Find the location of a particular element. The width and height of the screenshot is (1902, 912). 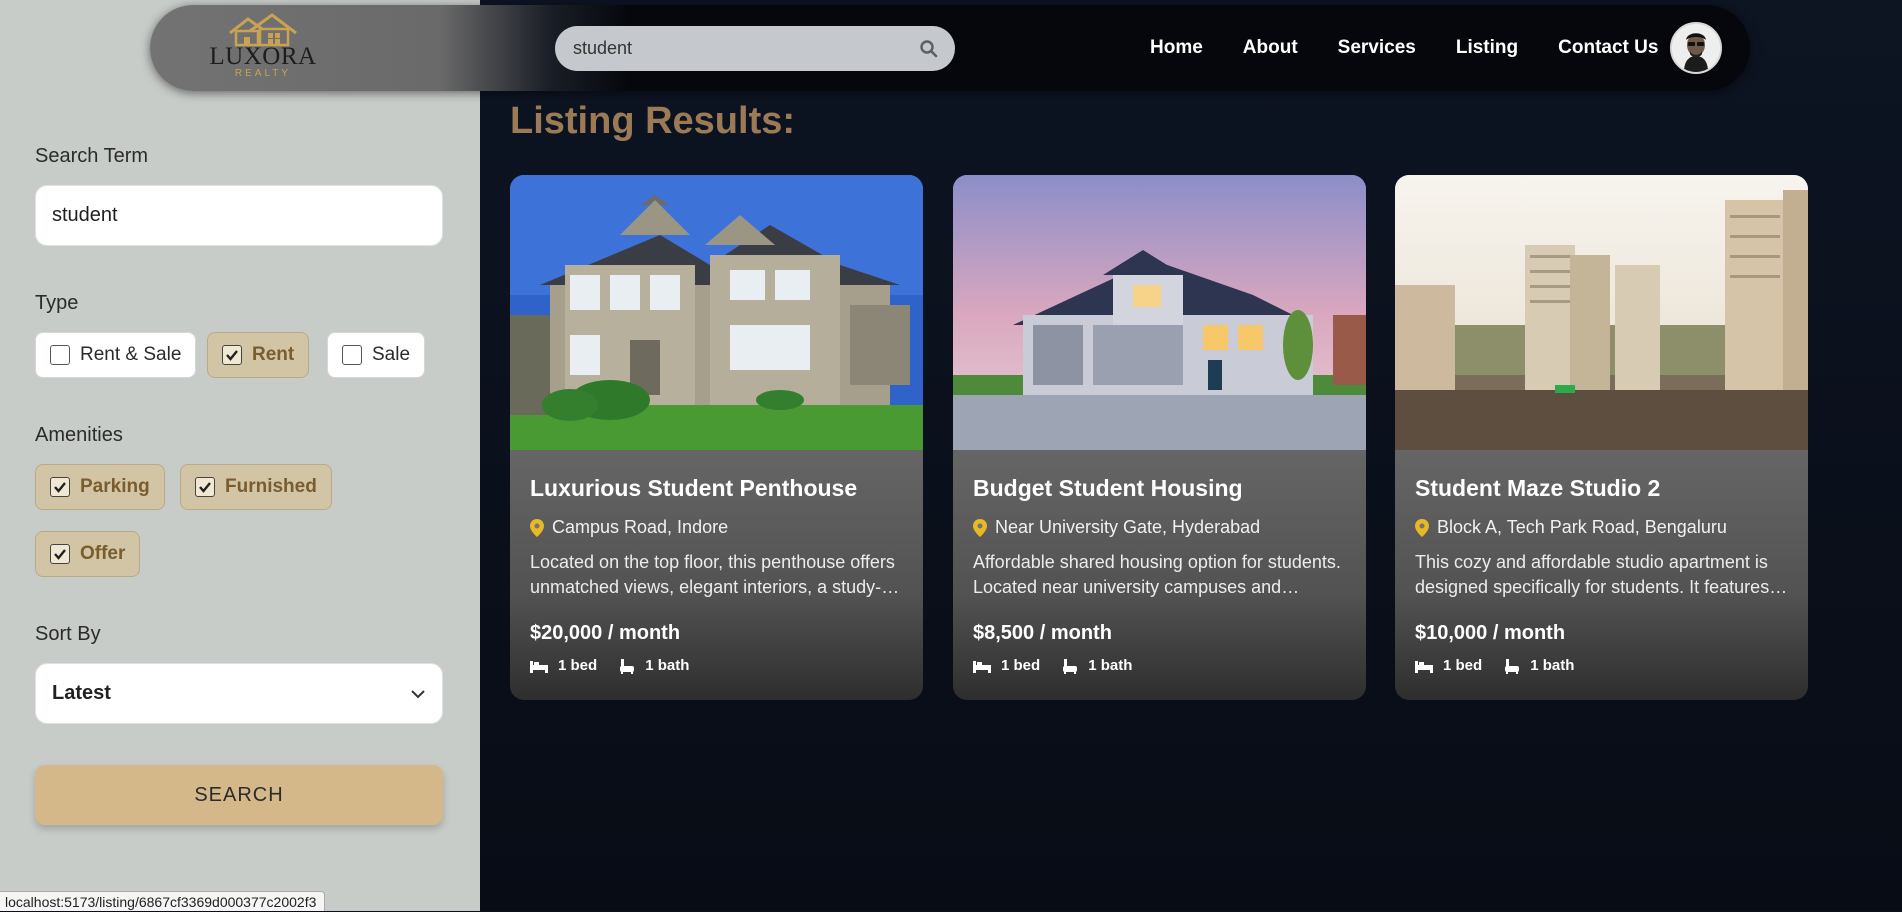

amenity-parking-checkbox: Parking is located at coordinates (100, 487).